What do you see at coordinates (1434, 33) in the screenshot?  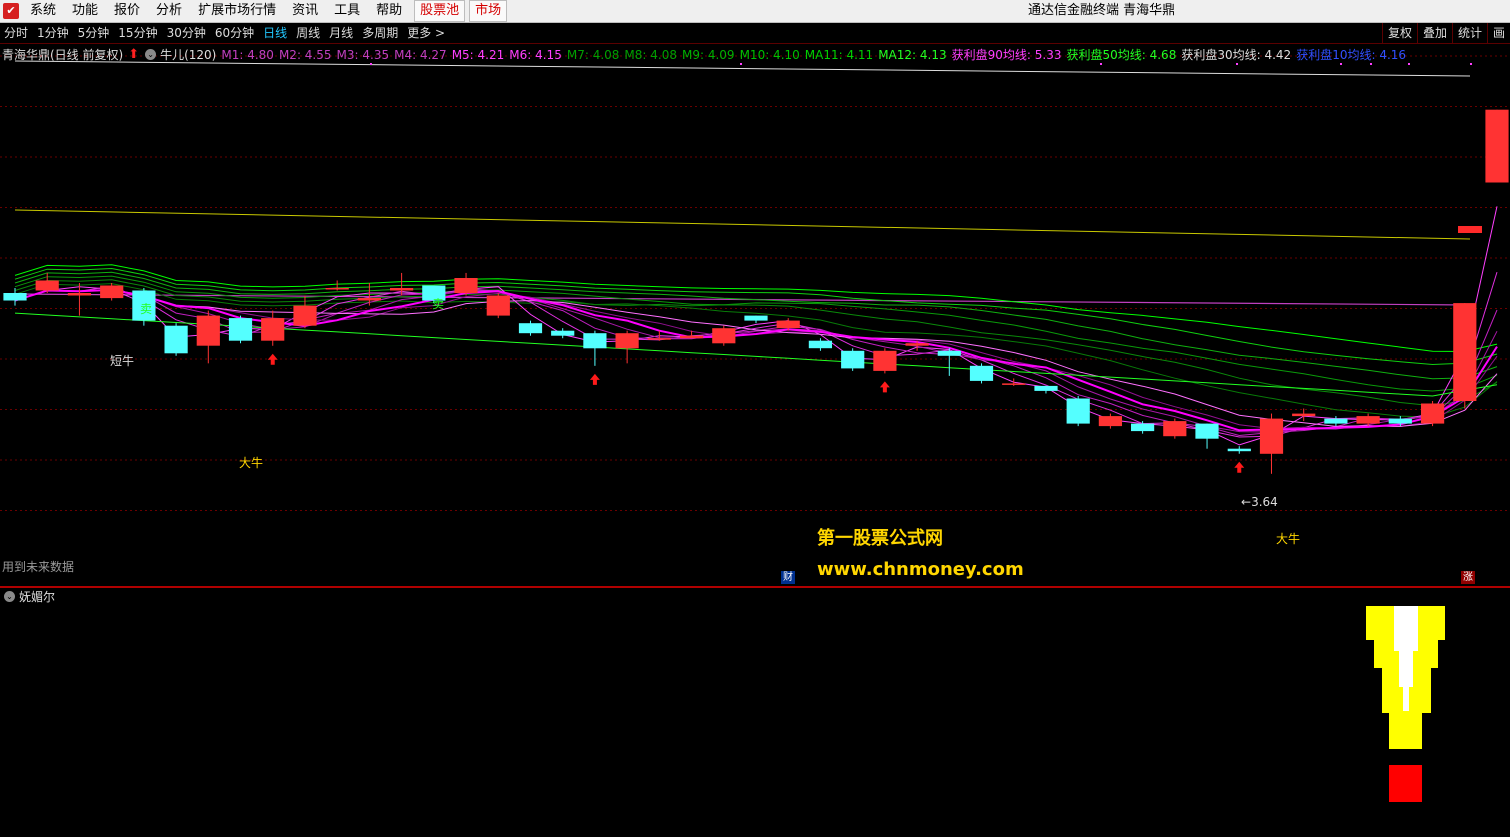 I see `overlay-button: 叠加` at bounding box center [1434, 33].